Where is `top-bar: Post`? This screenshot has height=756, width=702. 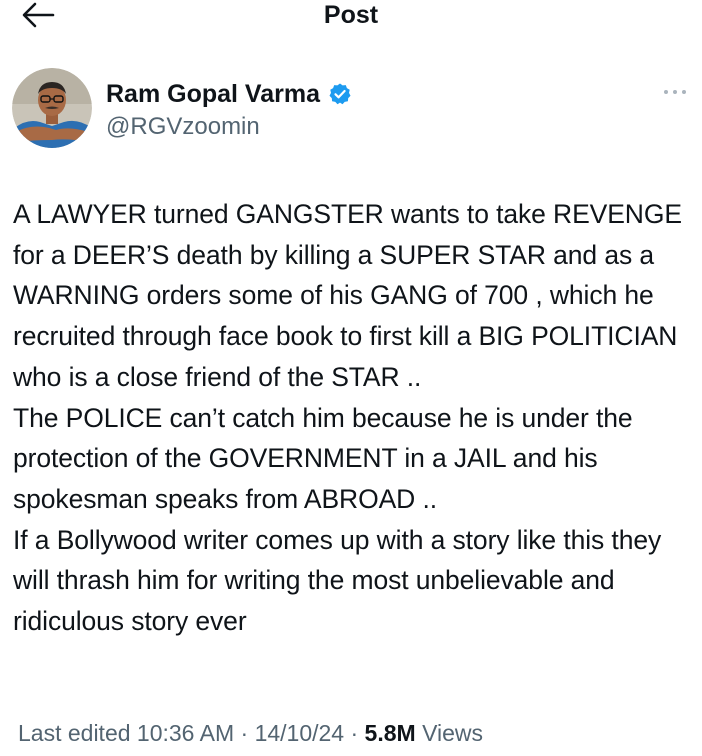
top-bar: Post is located at coordinates (351, 17).